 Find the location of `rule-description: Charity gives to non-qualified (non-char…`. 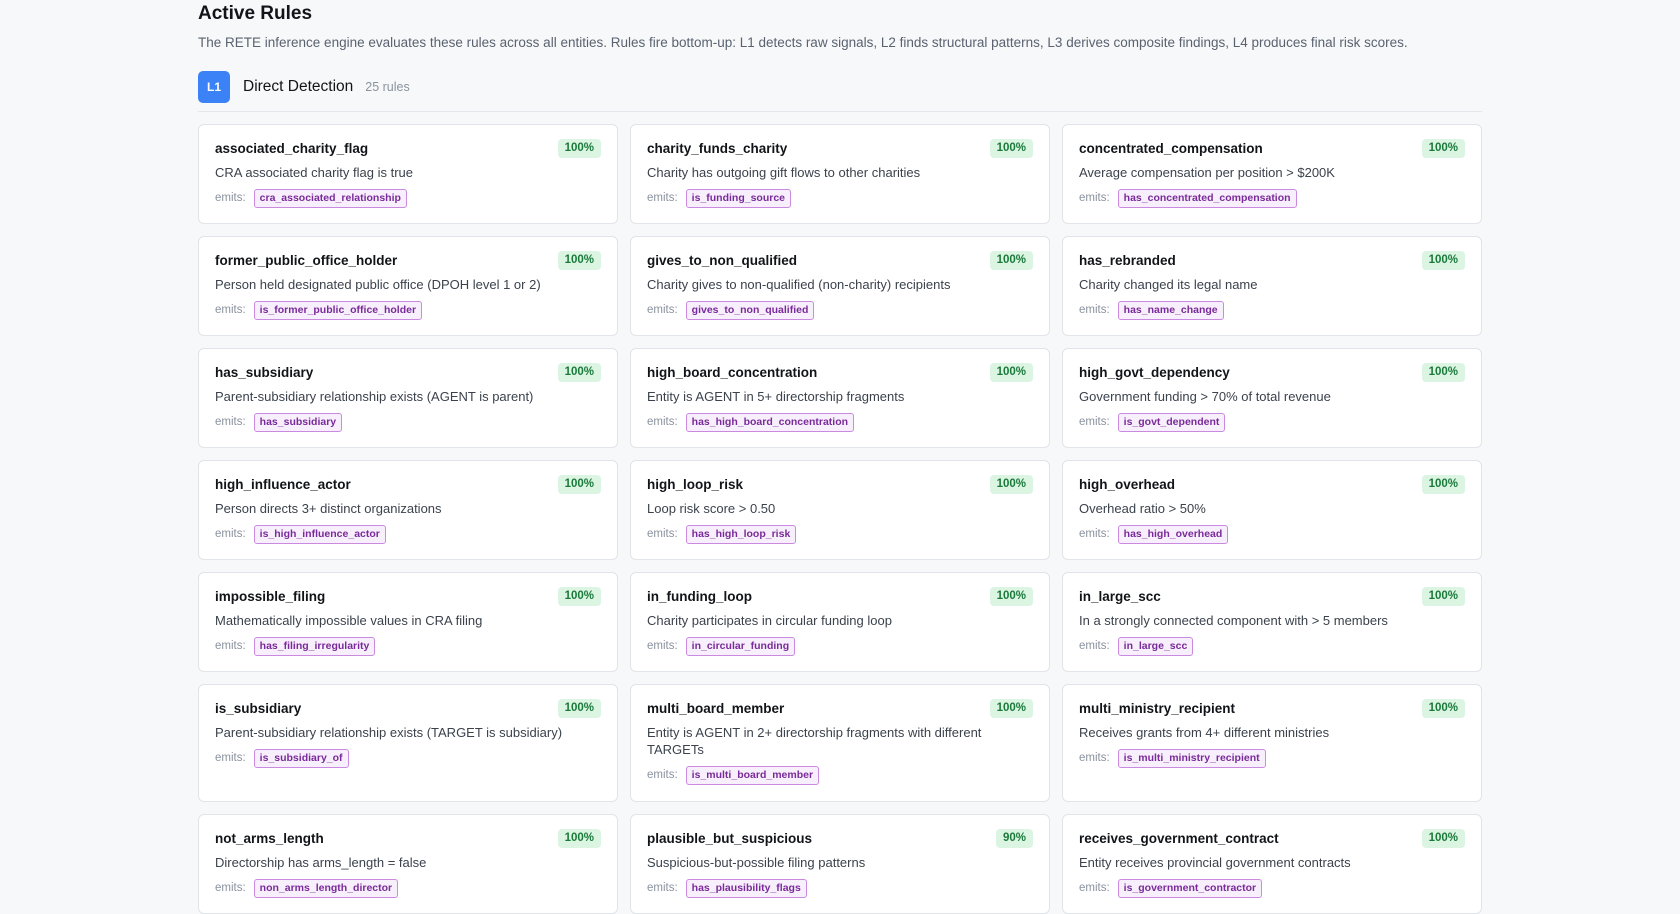

rule-description: Charity gives to non-qualified (non-char… is located at coordinates (799, 284).